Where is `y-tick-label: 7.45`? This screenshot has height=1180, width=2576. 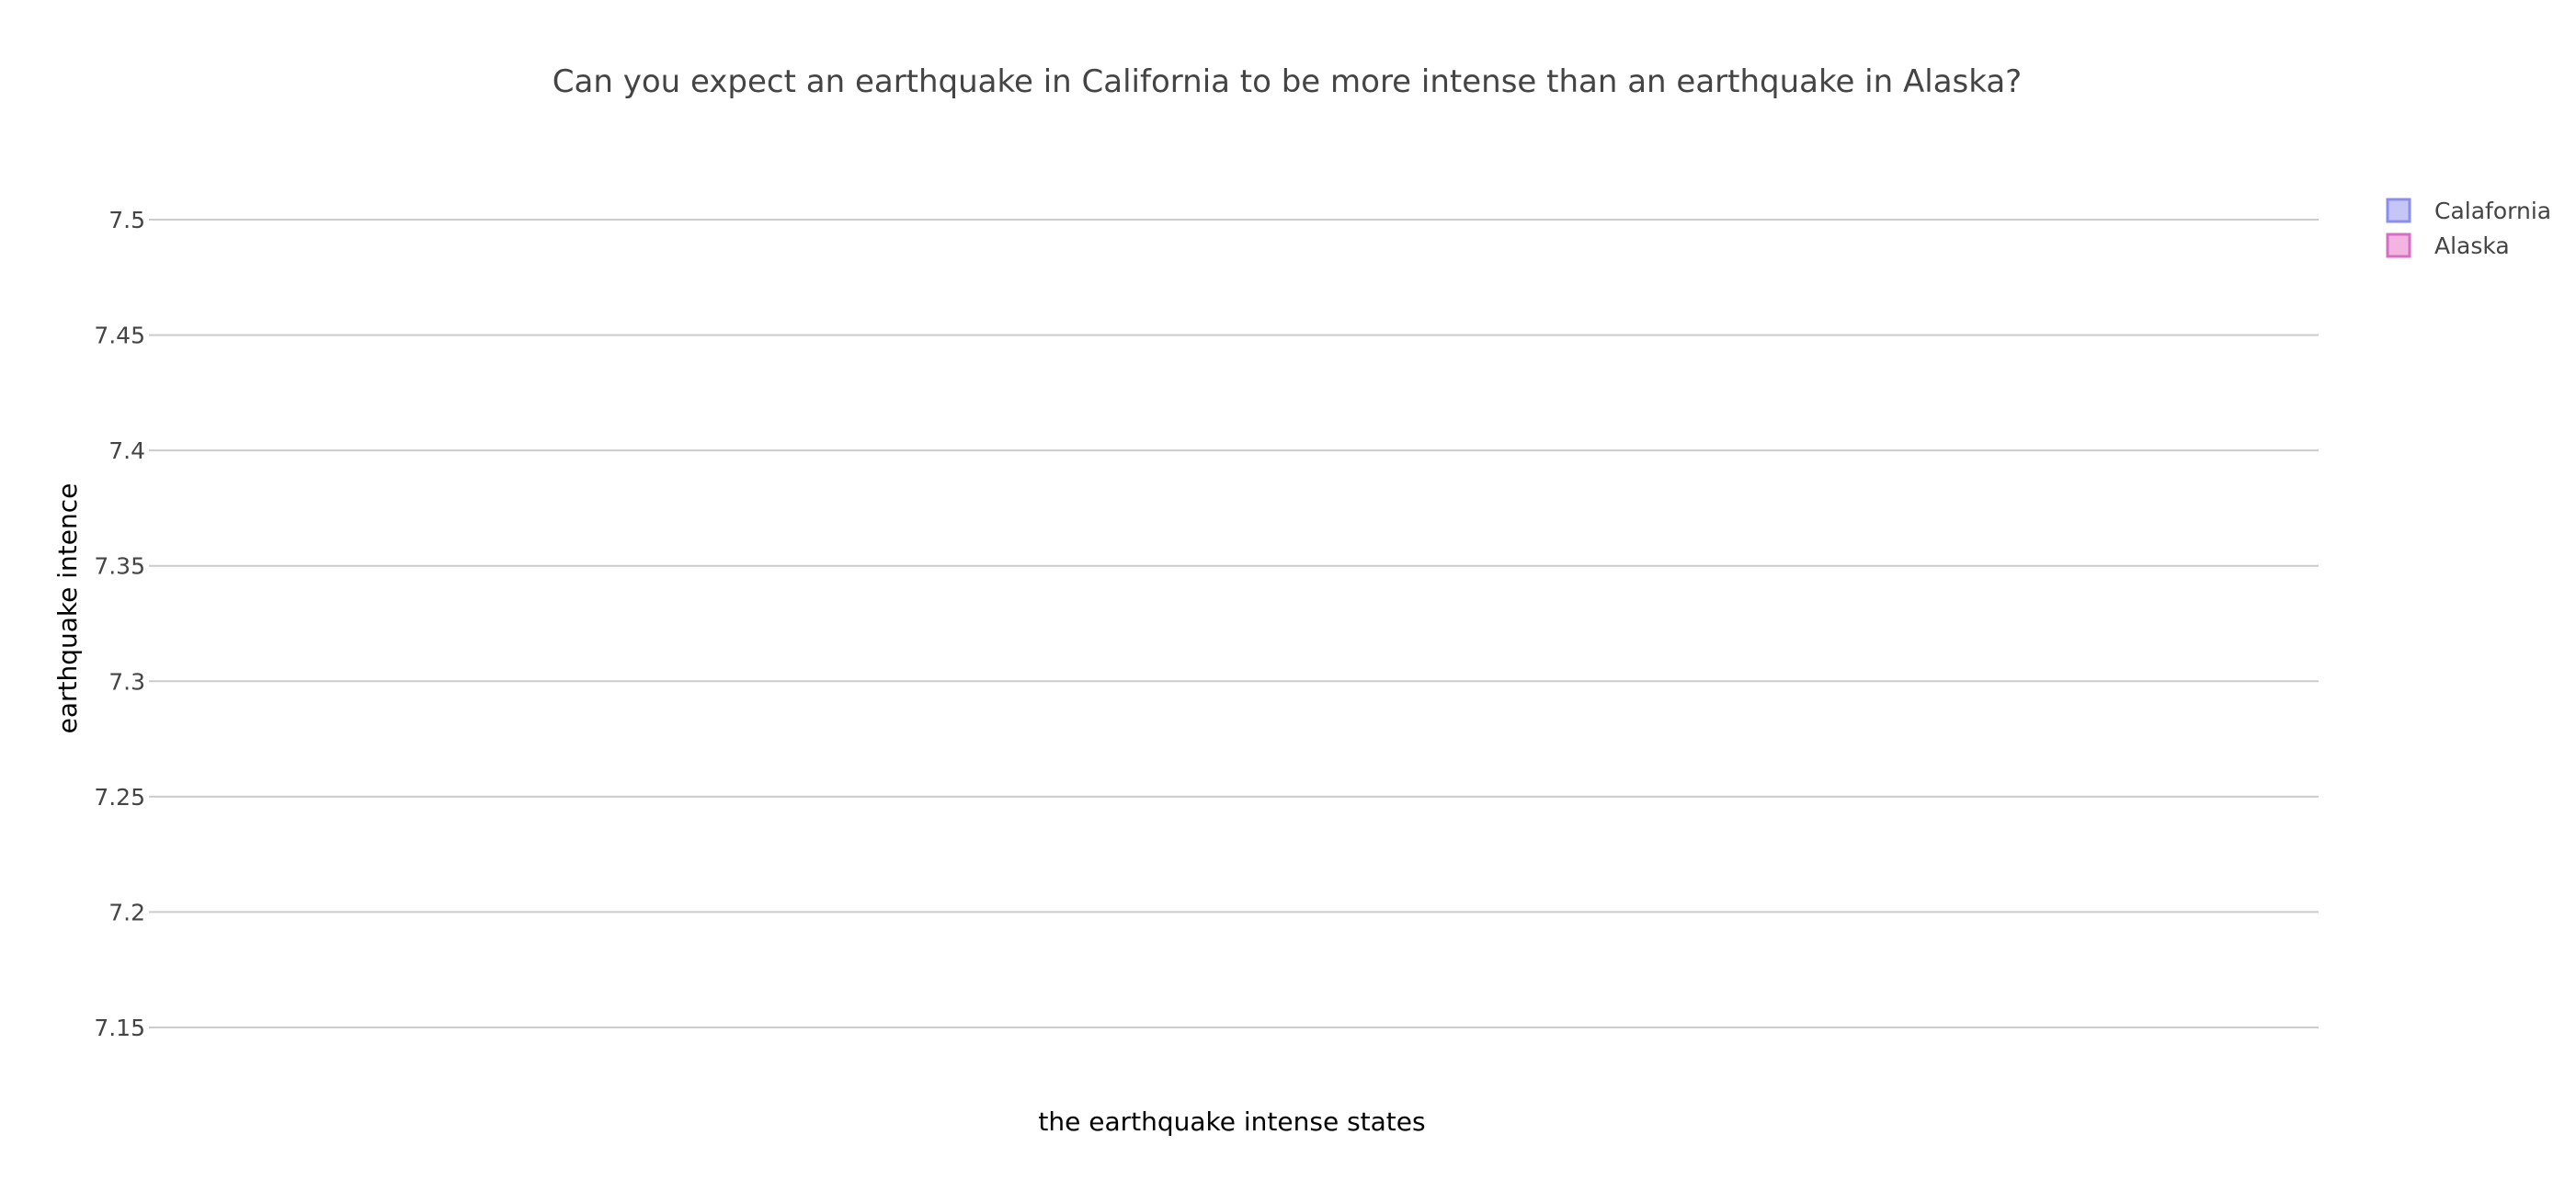
y-tick-label: 7.45 is located at coordinates (119, 336).